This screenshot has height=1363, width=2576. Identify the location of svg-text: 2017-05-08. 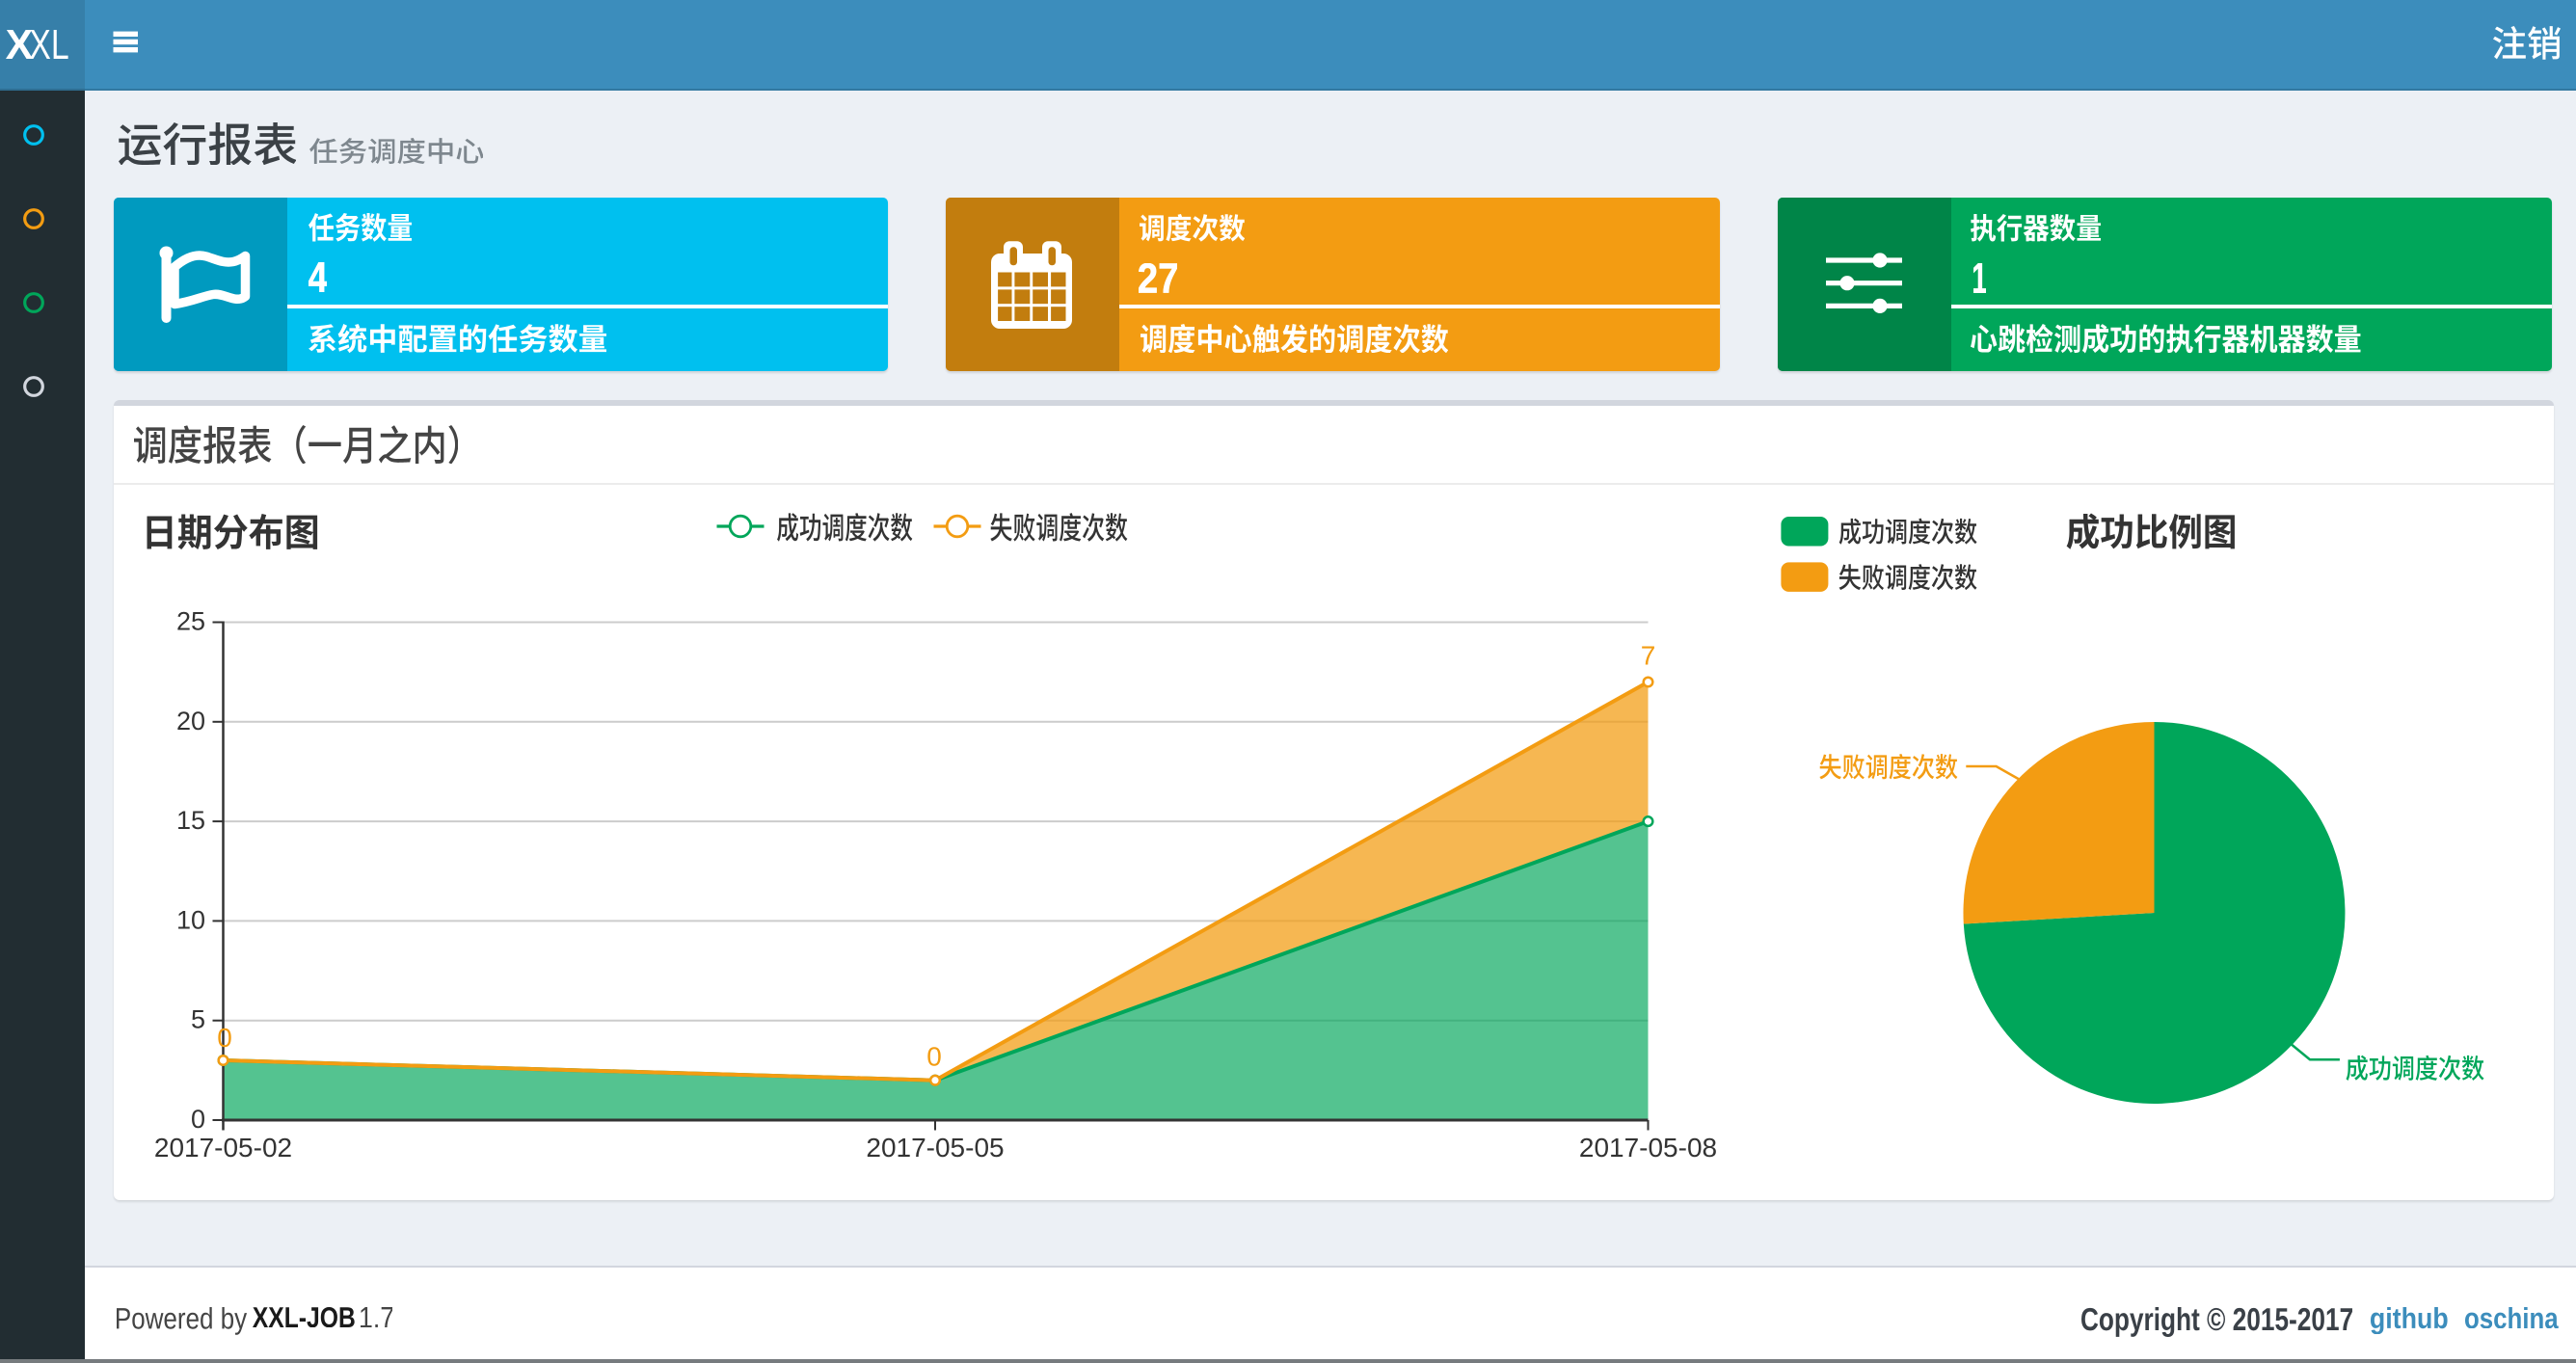
(1648, 1148).